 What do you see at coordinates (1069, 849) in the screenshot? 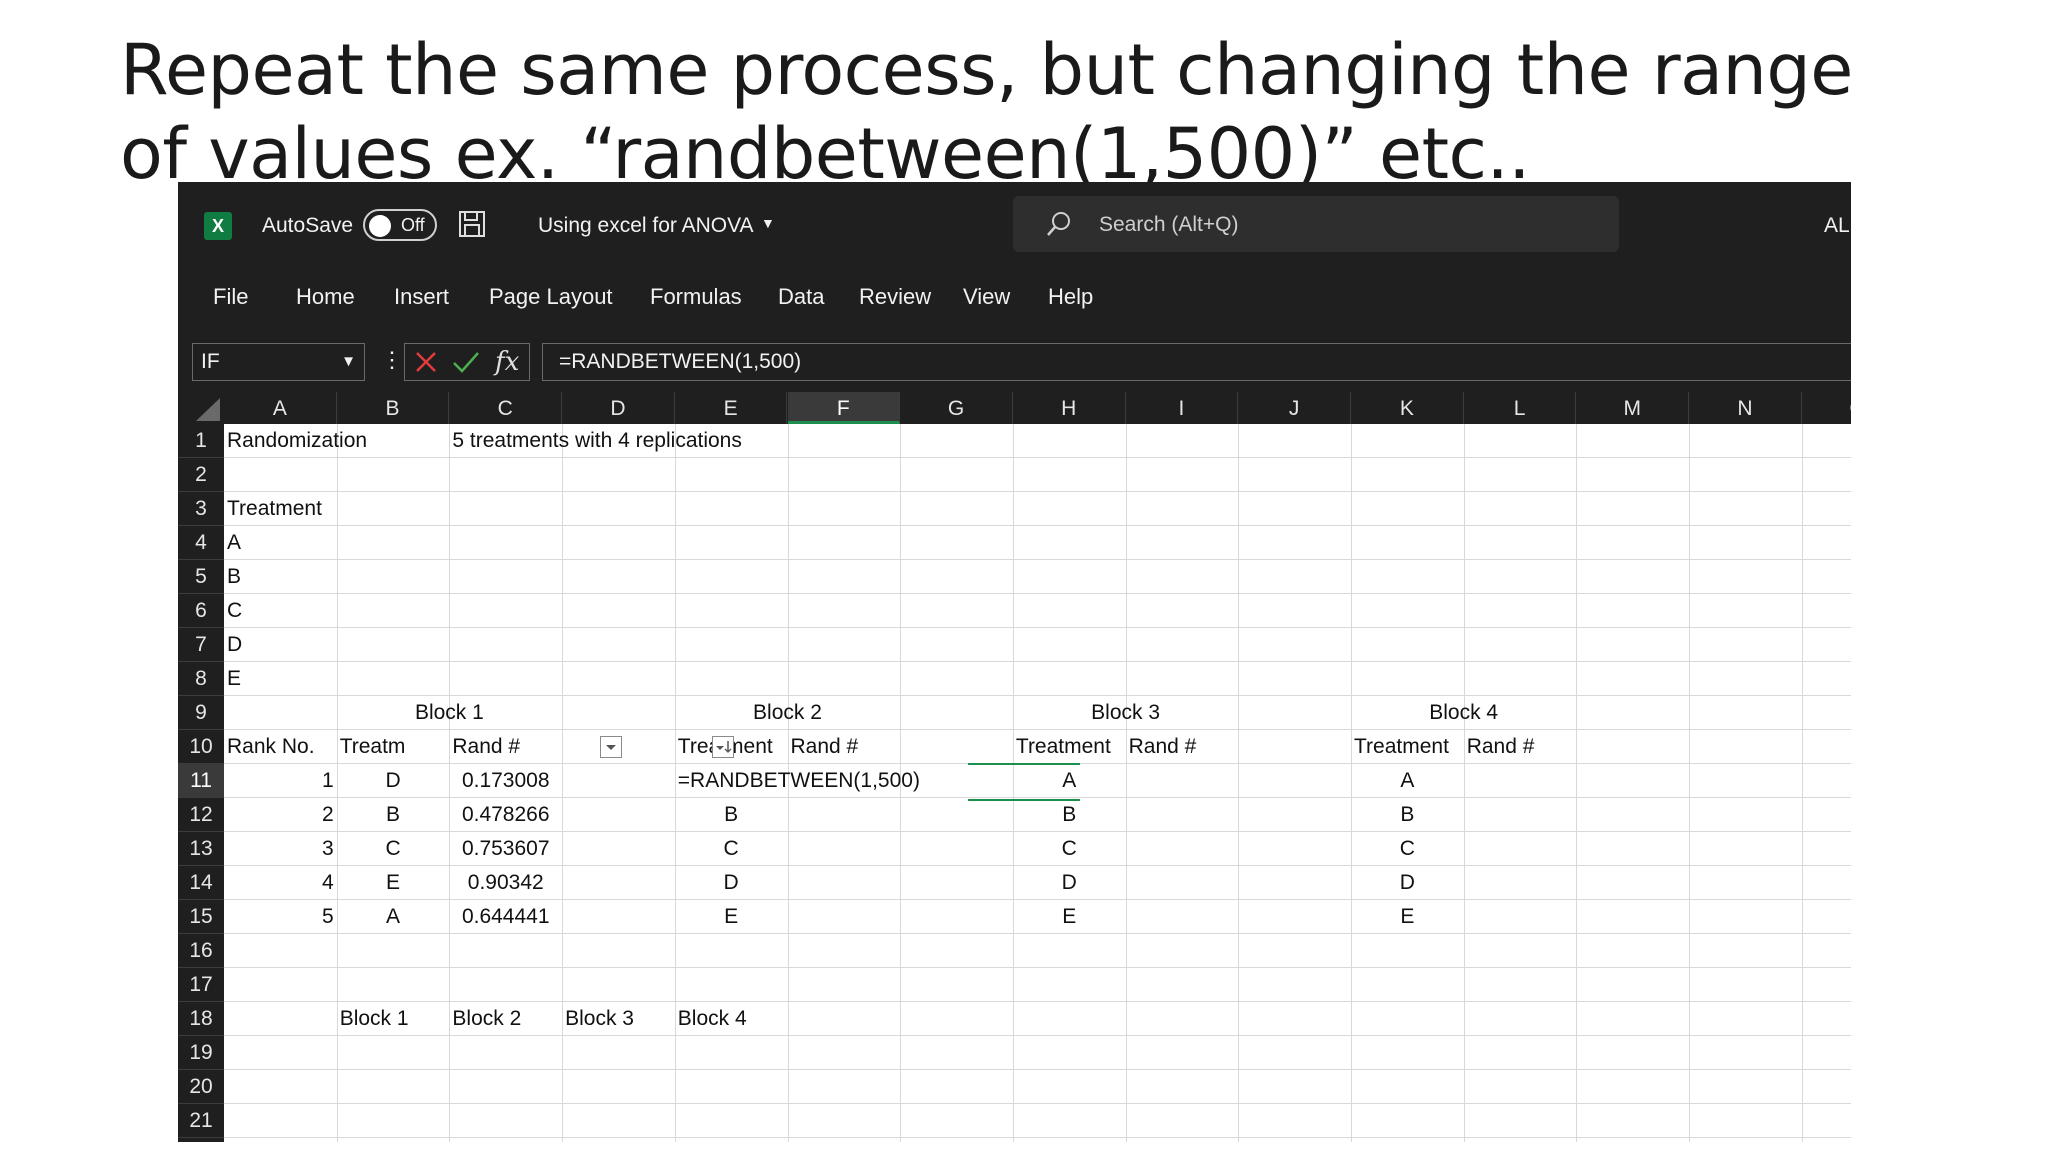
I see `cell-h13: C` at bounding box center [1069, 849].